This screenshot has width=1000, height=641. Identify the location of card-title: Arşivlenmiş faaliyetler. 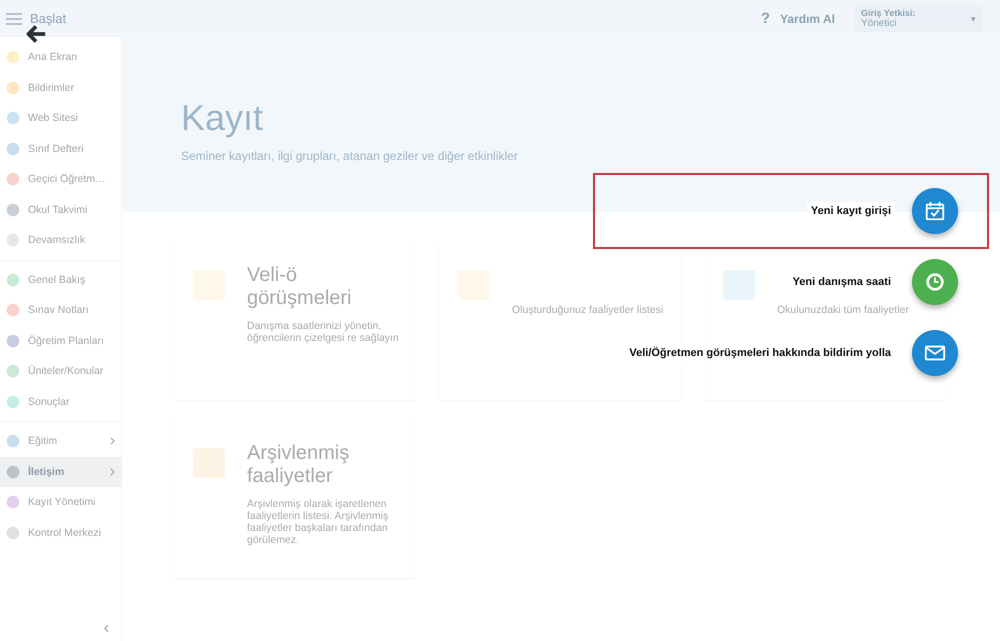
(298, 465).